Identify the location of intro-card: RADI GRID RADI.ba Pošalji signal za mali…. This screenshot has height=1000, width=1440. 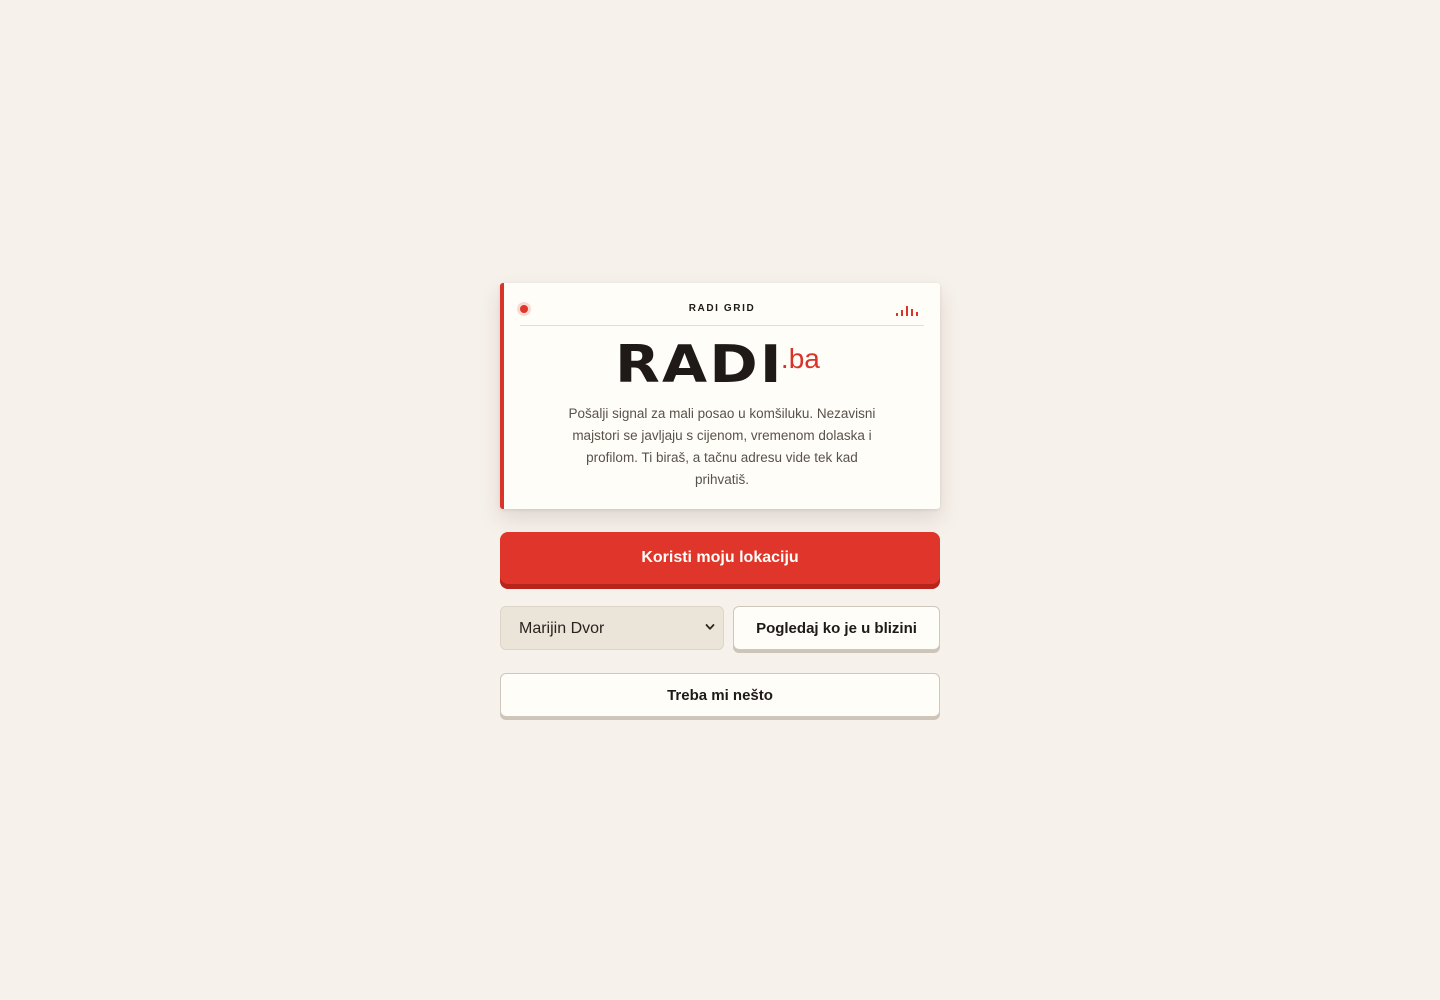
(720, 396).